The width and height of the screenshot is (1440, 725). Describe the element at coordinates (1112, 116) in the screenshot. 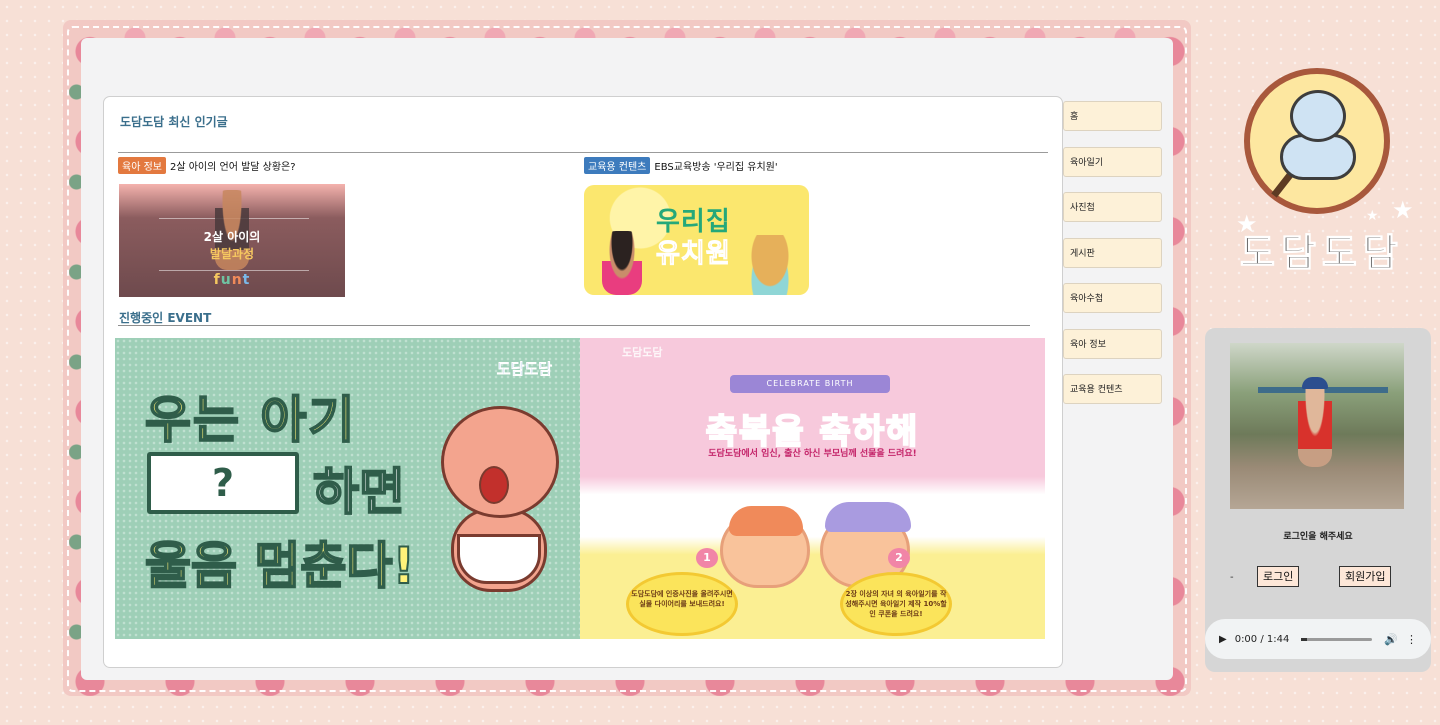

I see `nav-item-home: 홈` at that location.